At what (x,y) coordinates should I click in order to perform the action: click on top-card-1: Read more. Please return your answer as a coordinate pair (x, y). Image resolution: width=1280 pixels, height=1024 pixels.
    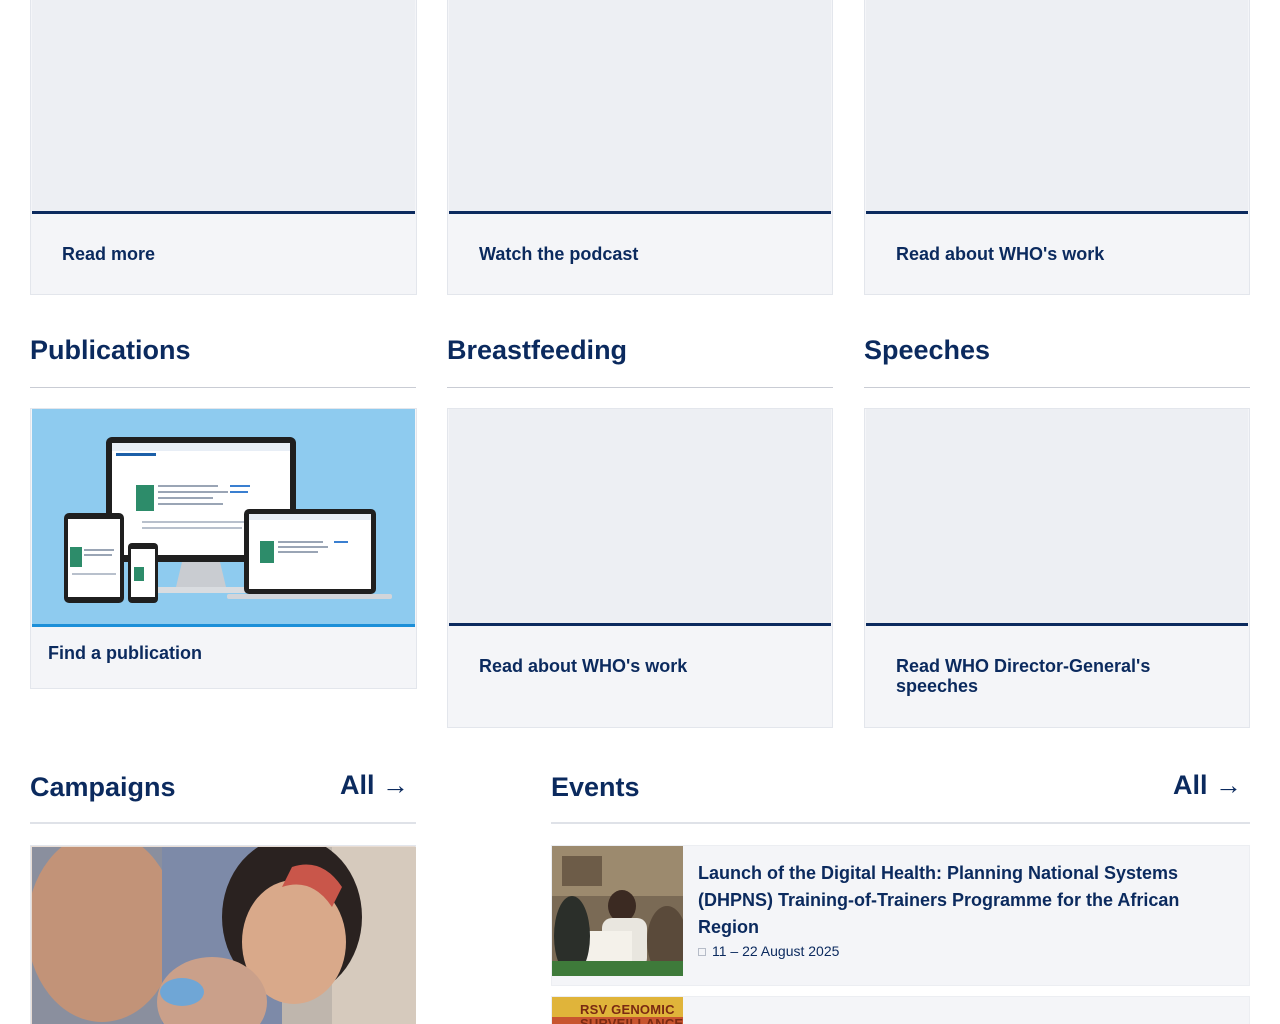
    Looking at the image, I should click on (223, 147).